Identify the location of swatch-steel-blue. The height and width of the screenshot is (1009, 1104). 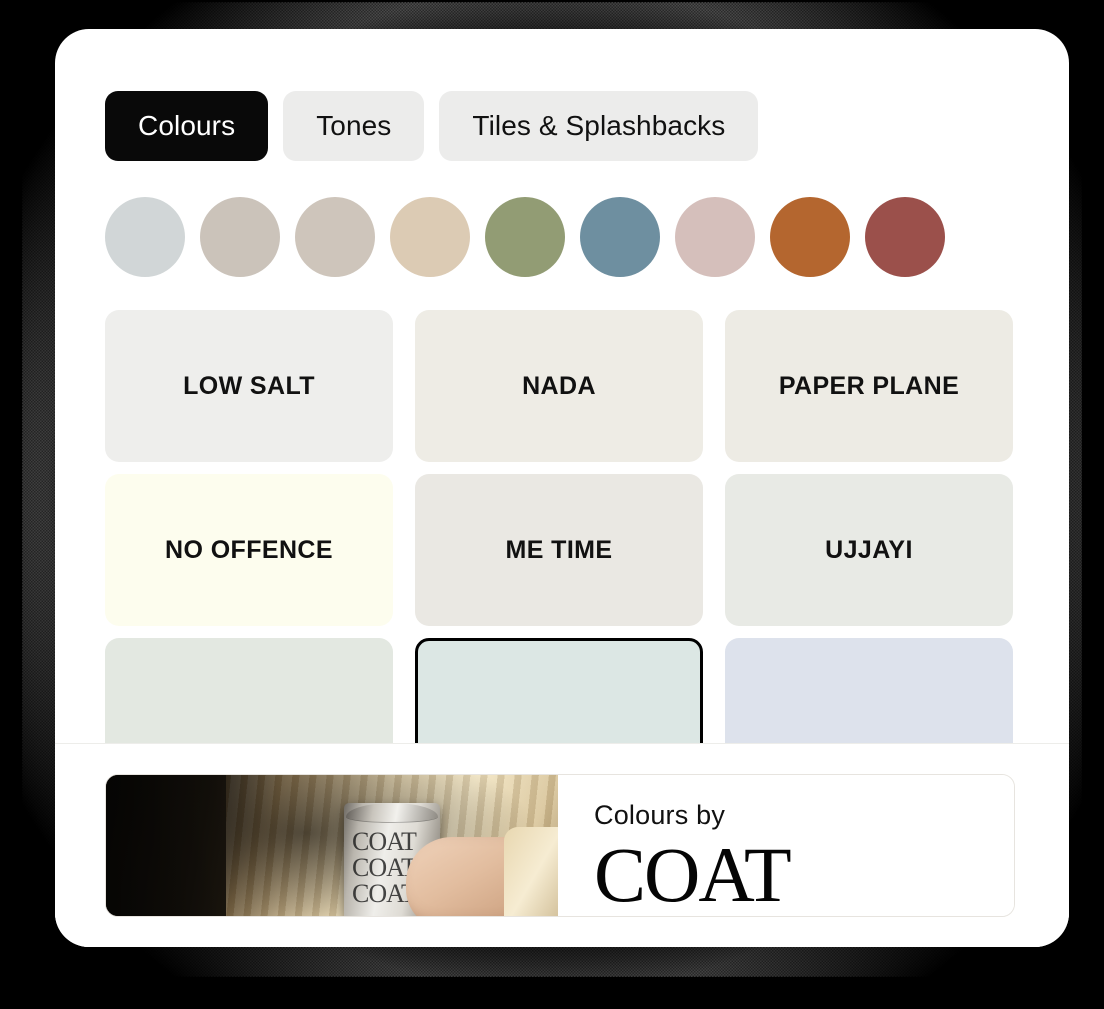
(620, 237).